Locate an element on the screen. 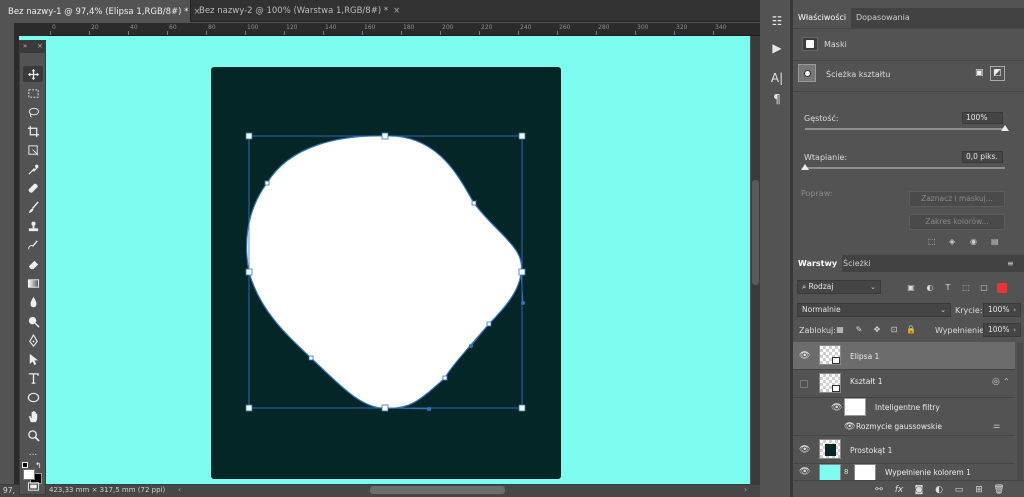 This screenshot has height=497, width=1024. history-brush-icon is located at coordinates (33, 245).